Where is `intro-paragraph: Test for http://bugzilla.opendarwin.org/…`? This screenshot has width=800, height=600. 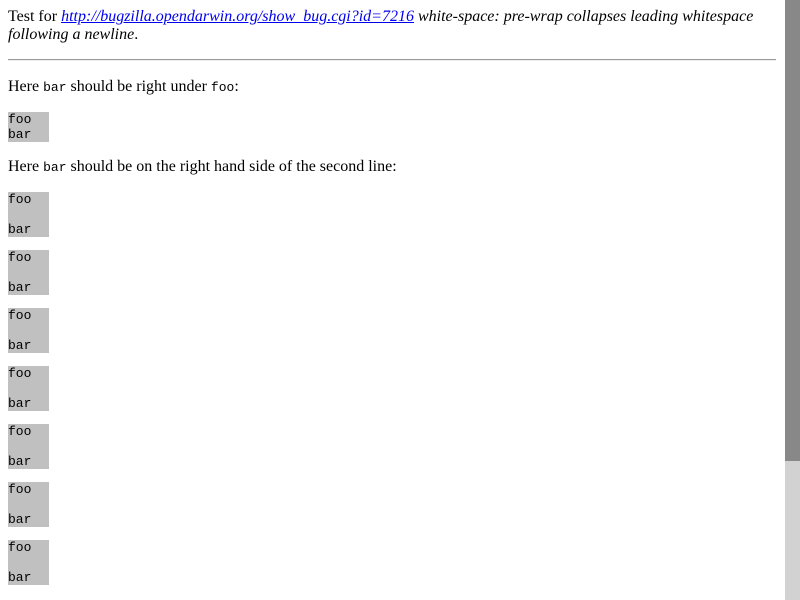 intro-paragraph: Test for http://bugzilla.opendarwin.org/… is located at coordinates (392, 26).